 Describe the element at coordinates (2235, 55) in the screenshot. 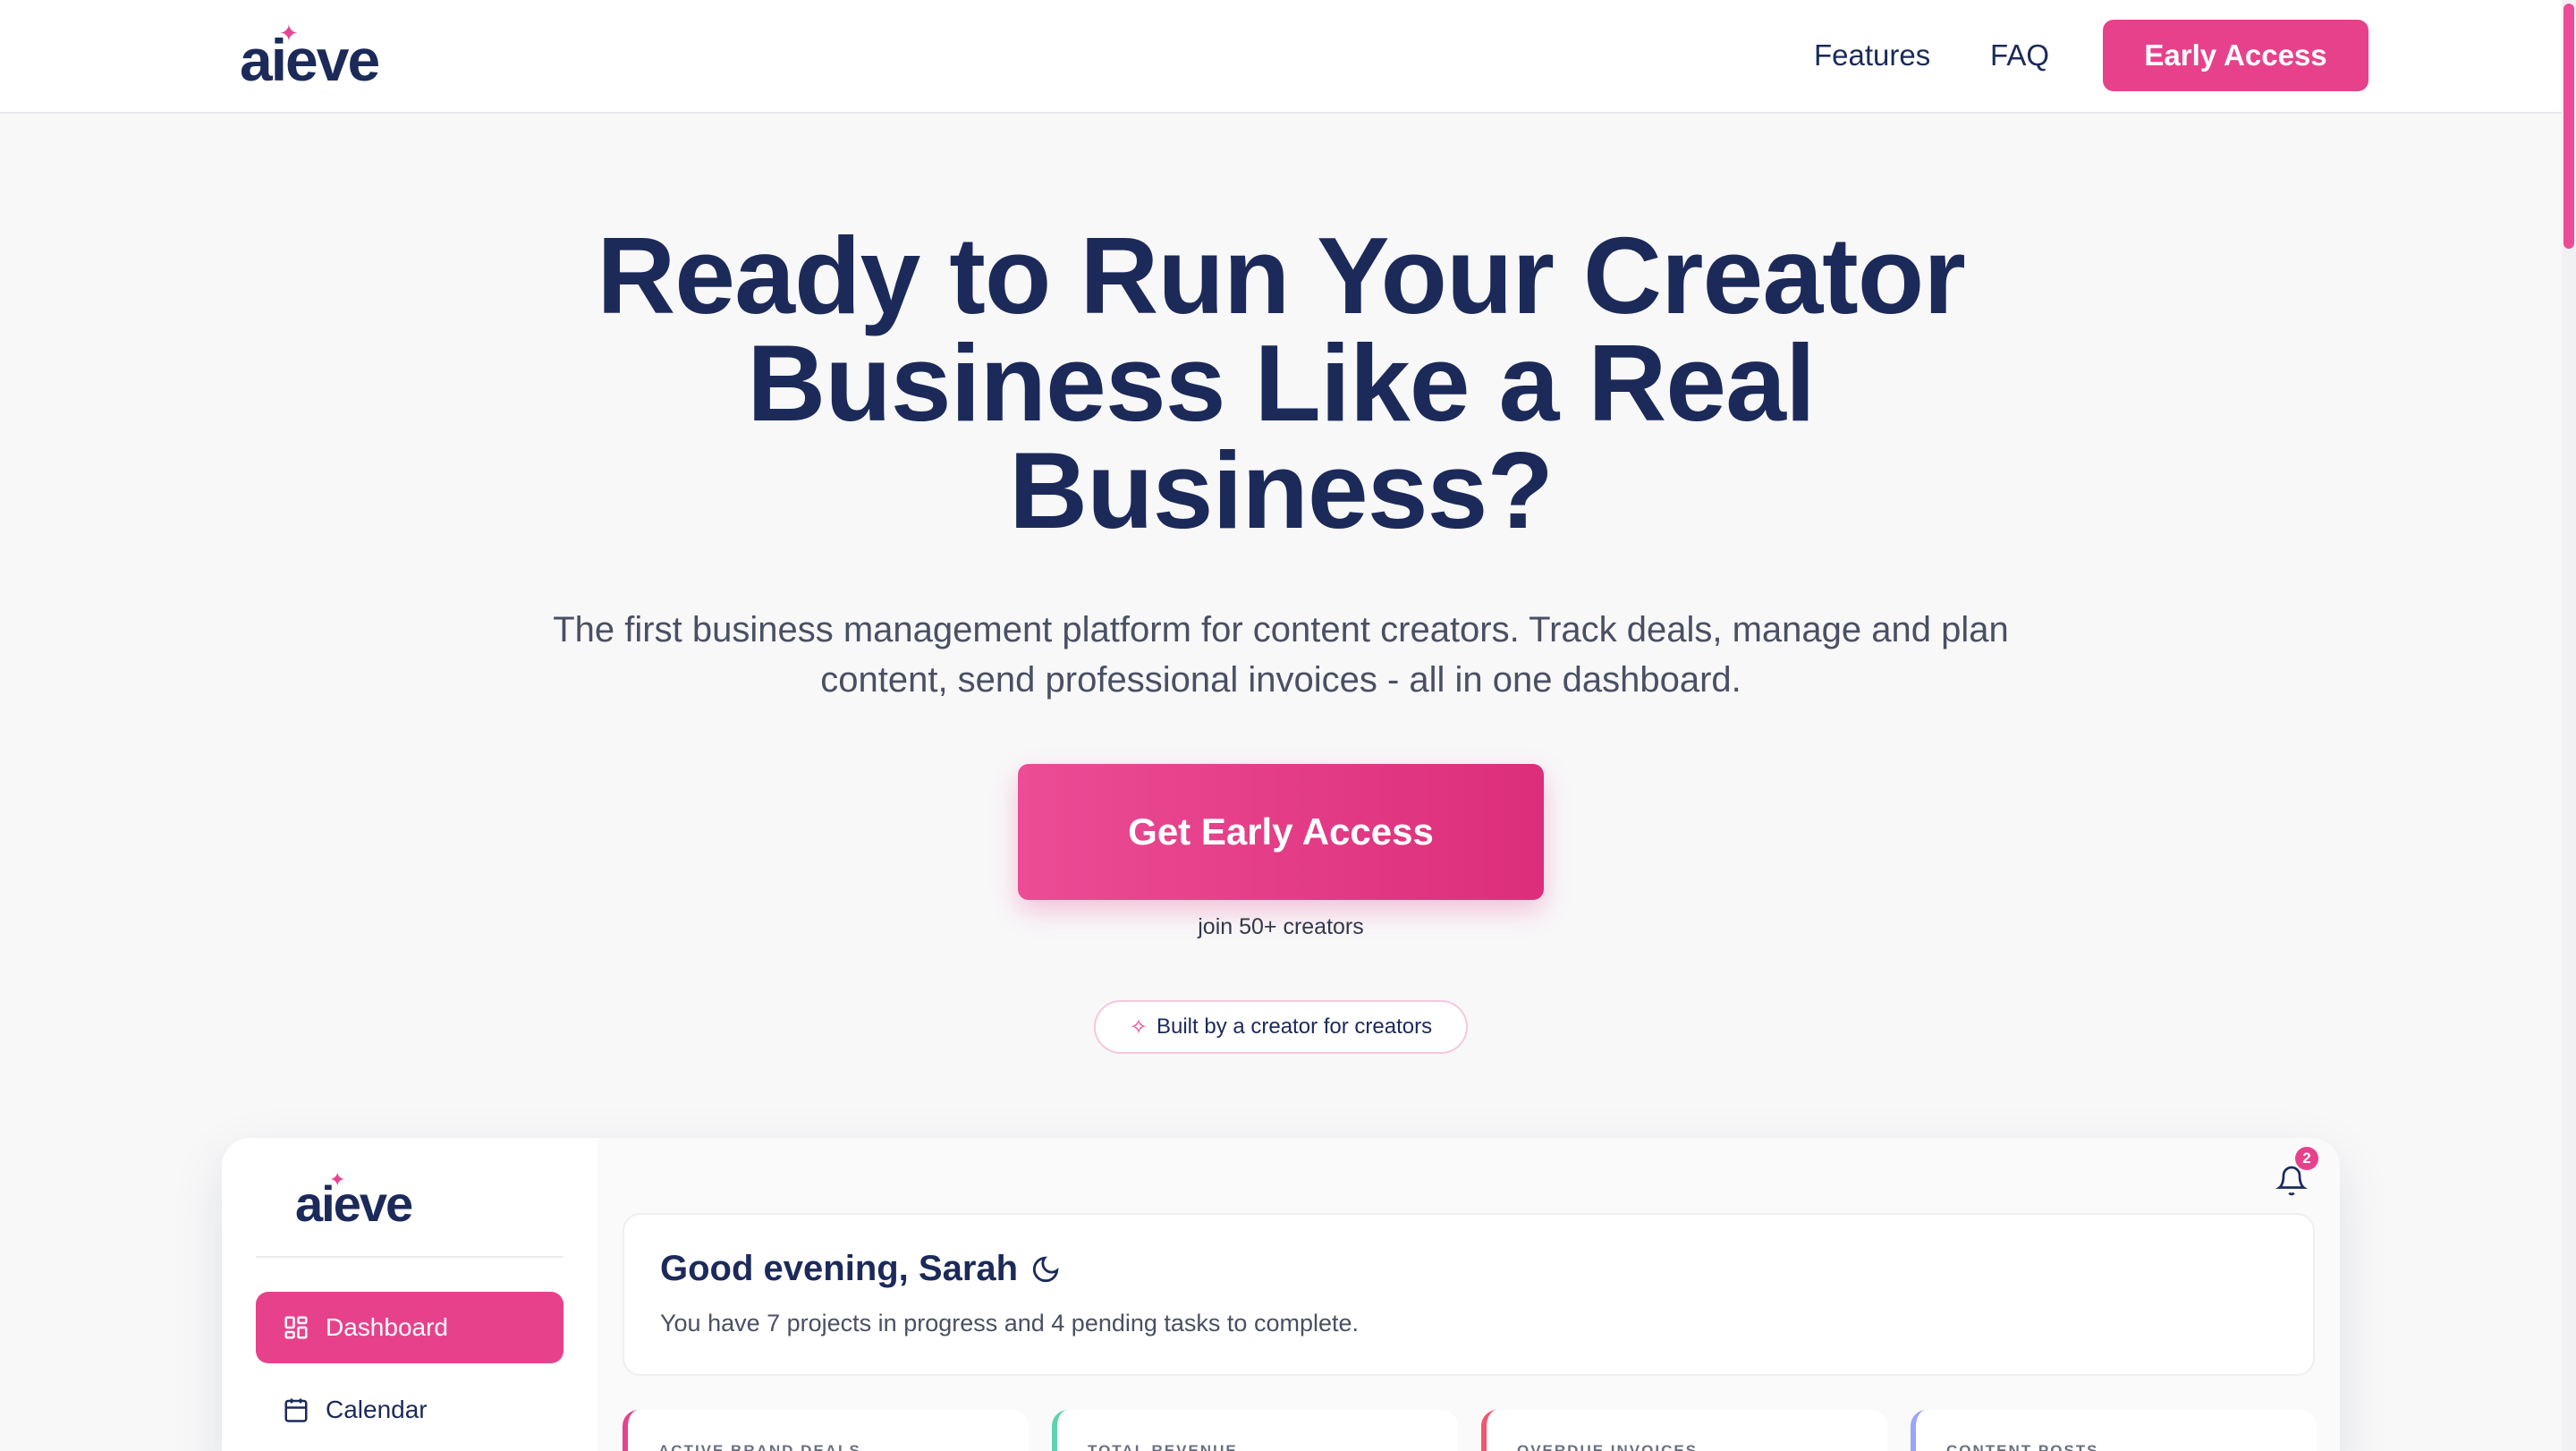

I see `early-access-button: Early Access` at that location.